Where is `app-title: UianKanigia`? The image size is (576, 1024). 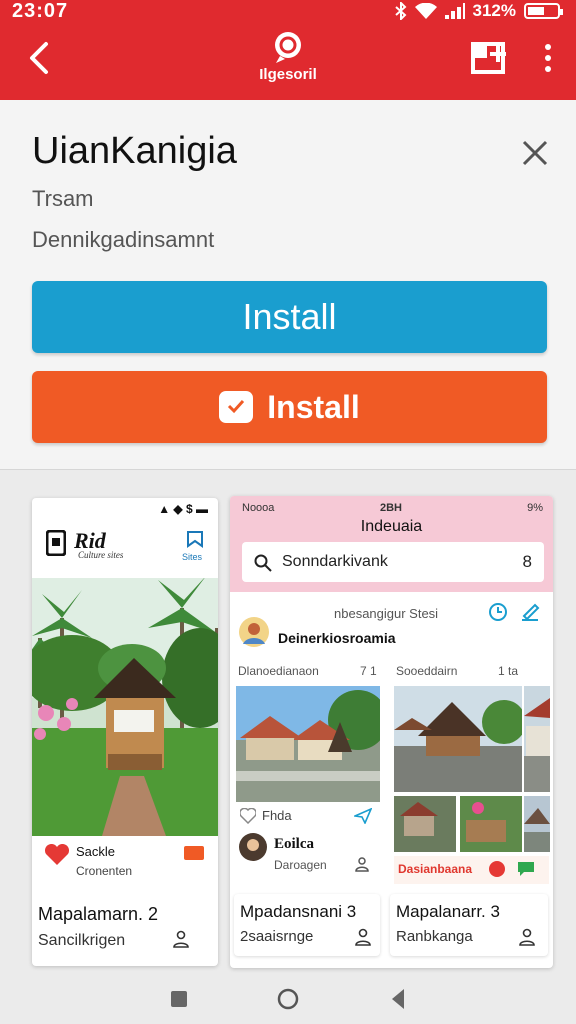
app-title: UianKanigia is located at coordinates (134, 151).